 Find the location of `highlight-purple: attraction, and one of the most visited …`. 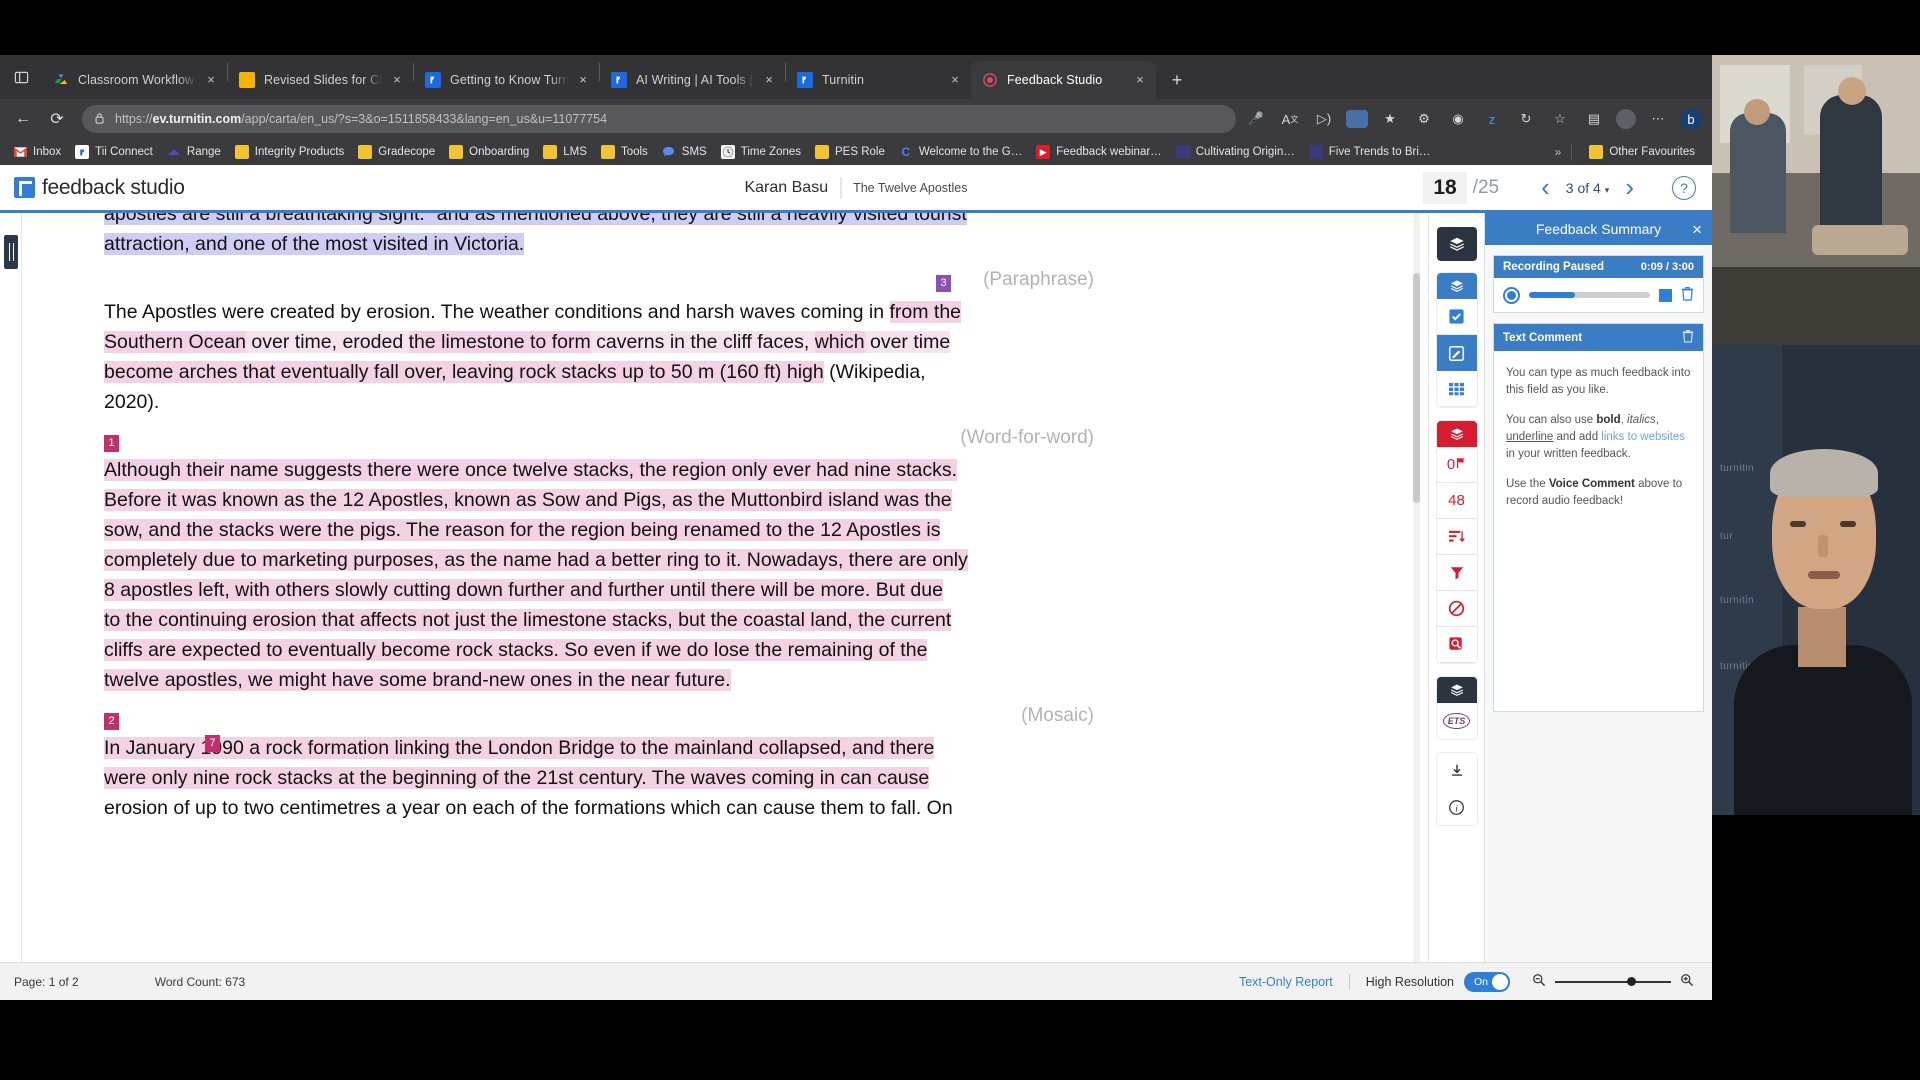

highlight-purple: attraction, and one of the most visited … is located at coordinates (314, 244).